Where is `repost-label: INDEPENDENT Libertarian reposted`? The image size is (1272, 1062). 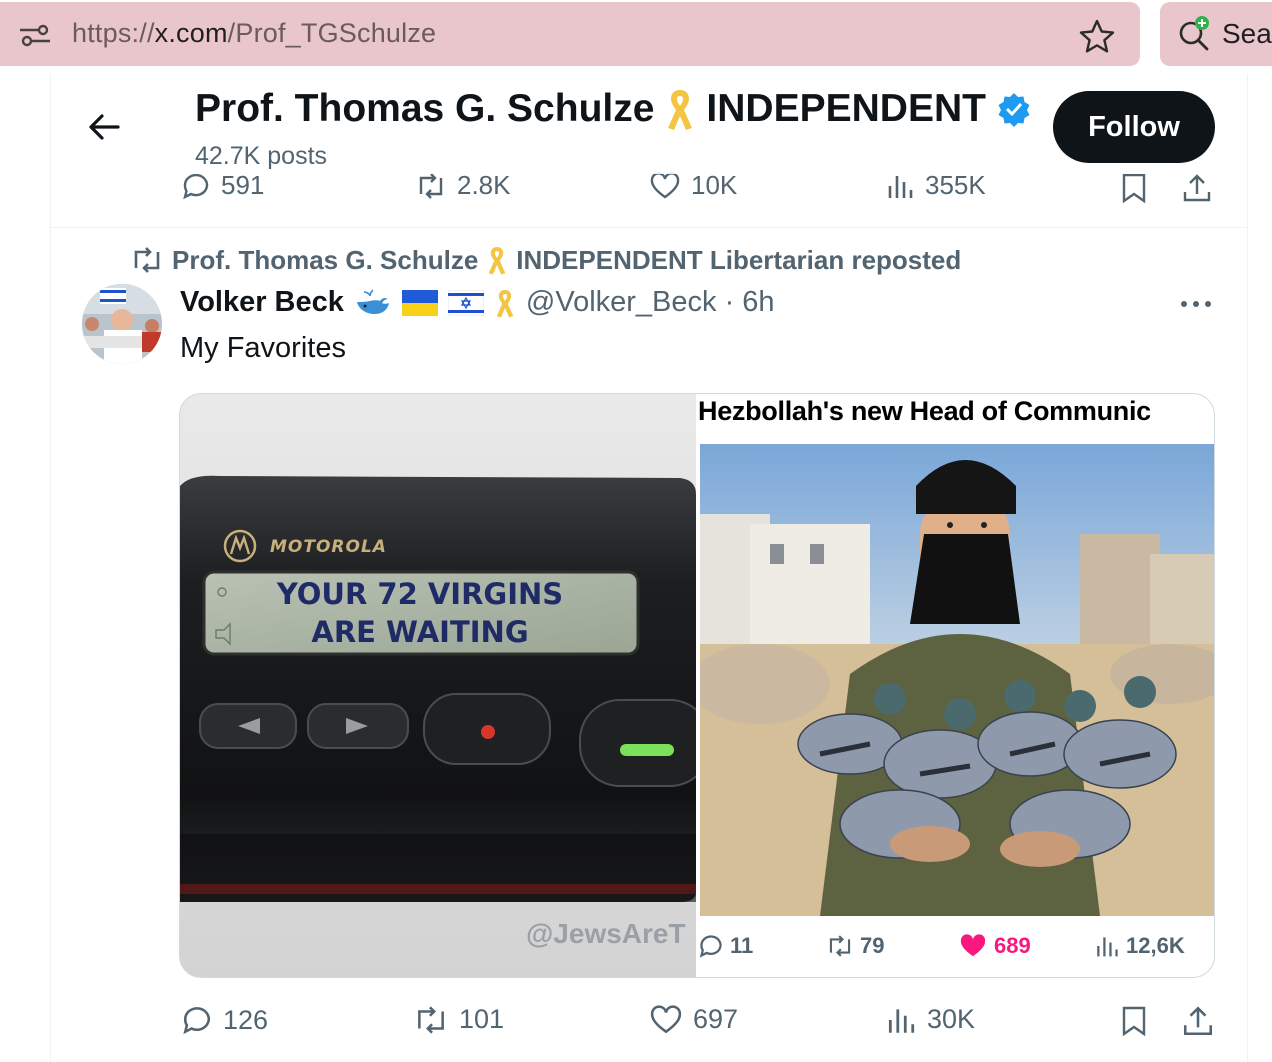
repost-label: INDEPENDENT Libertarian reposted is located at coordinates (739, 259).